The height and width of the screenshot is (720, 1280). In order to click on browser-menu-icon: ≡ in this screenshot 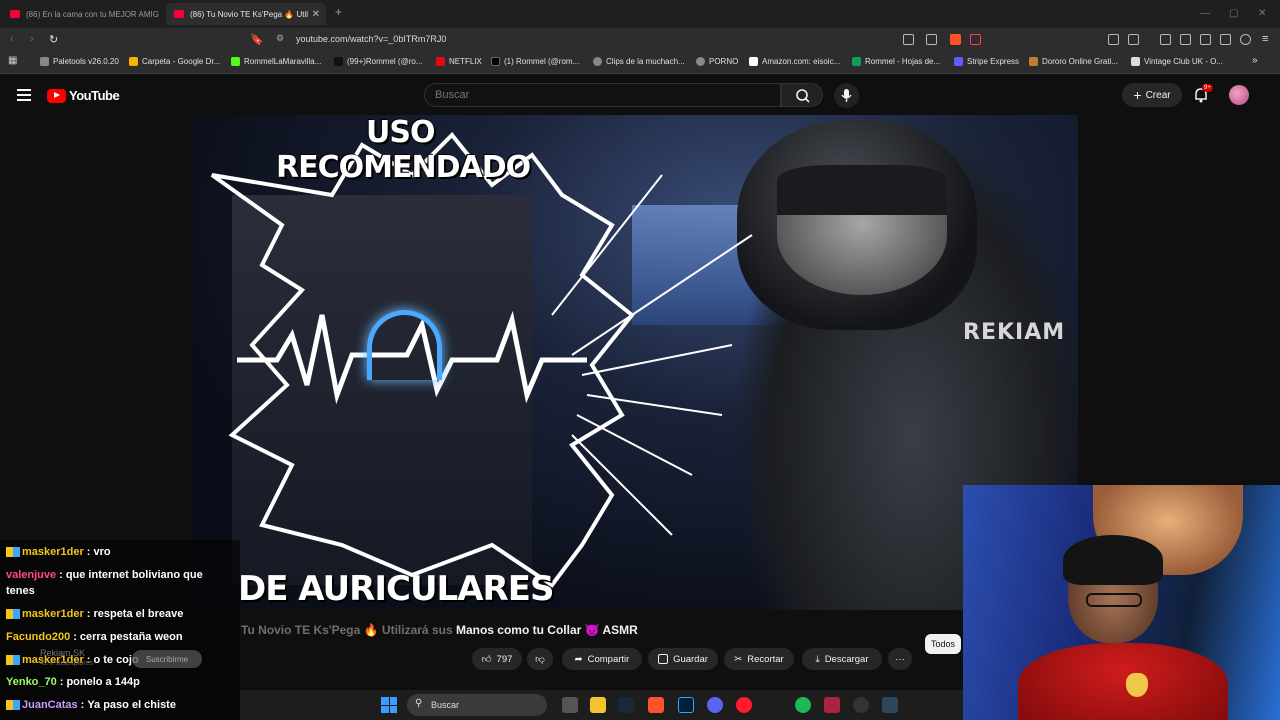, I will do `click(1265, 39)`.